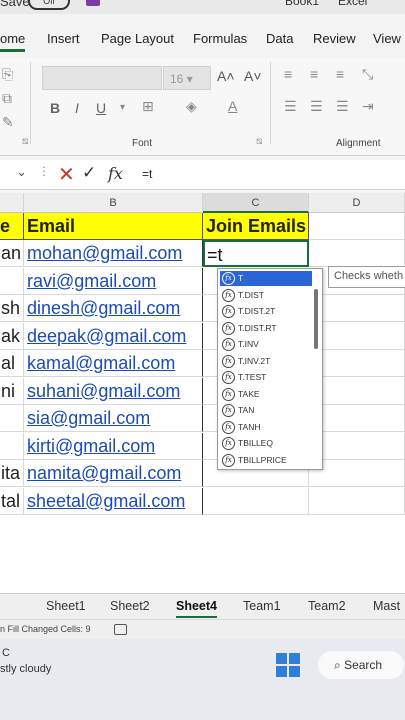 The width and height of the screenshot is (405, 720). I want to click on name-cell: sh, so click(12, 308).